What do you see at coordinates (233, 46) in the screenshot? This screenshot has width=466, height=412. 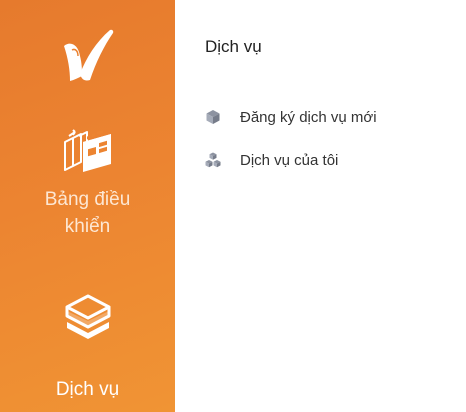 I see `page-title: Dịch vụ` at bounding box center [233, 46].